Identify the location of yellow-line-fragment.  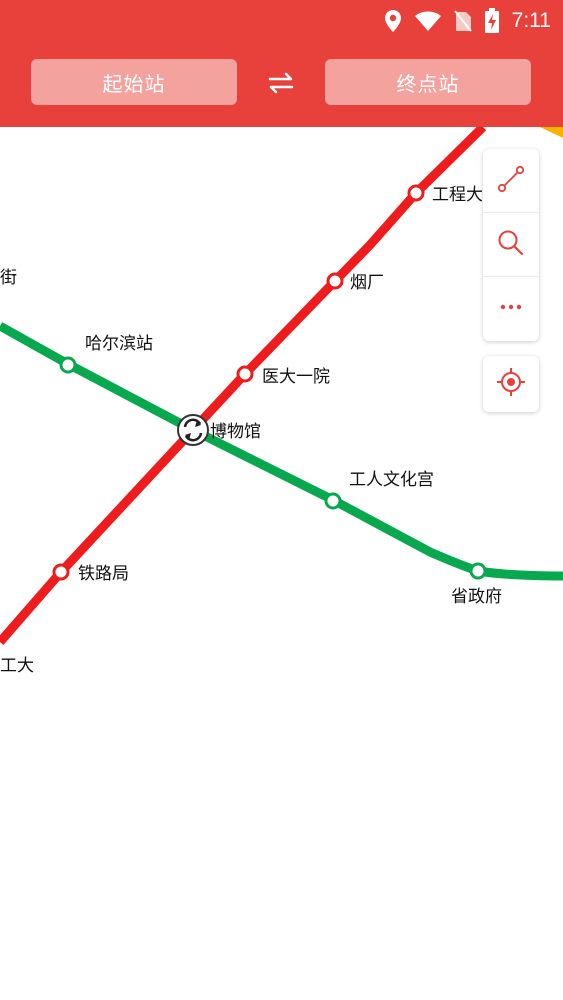
(551, 132).